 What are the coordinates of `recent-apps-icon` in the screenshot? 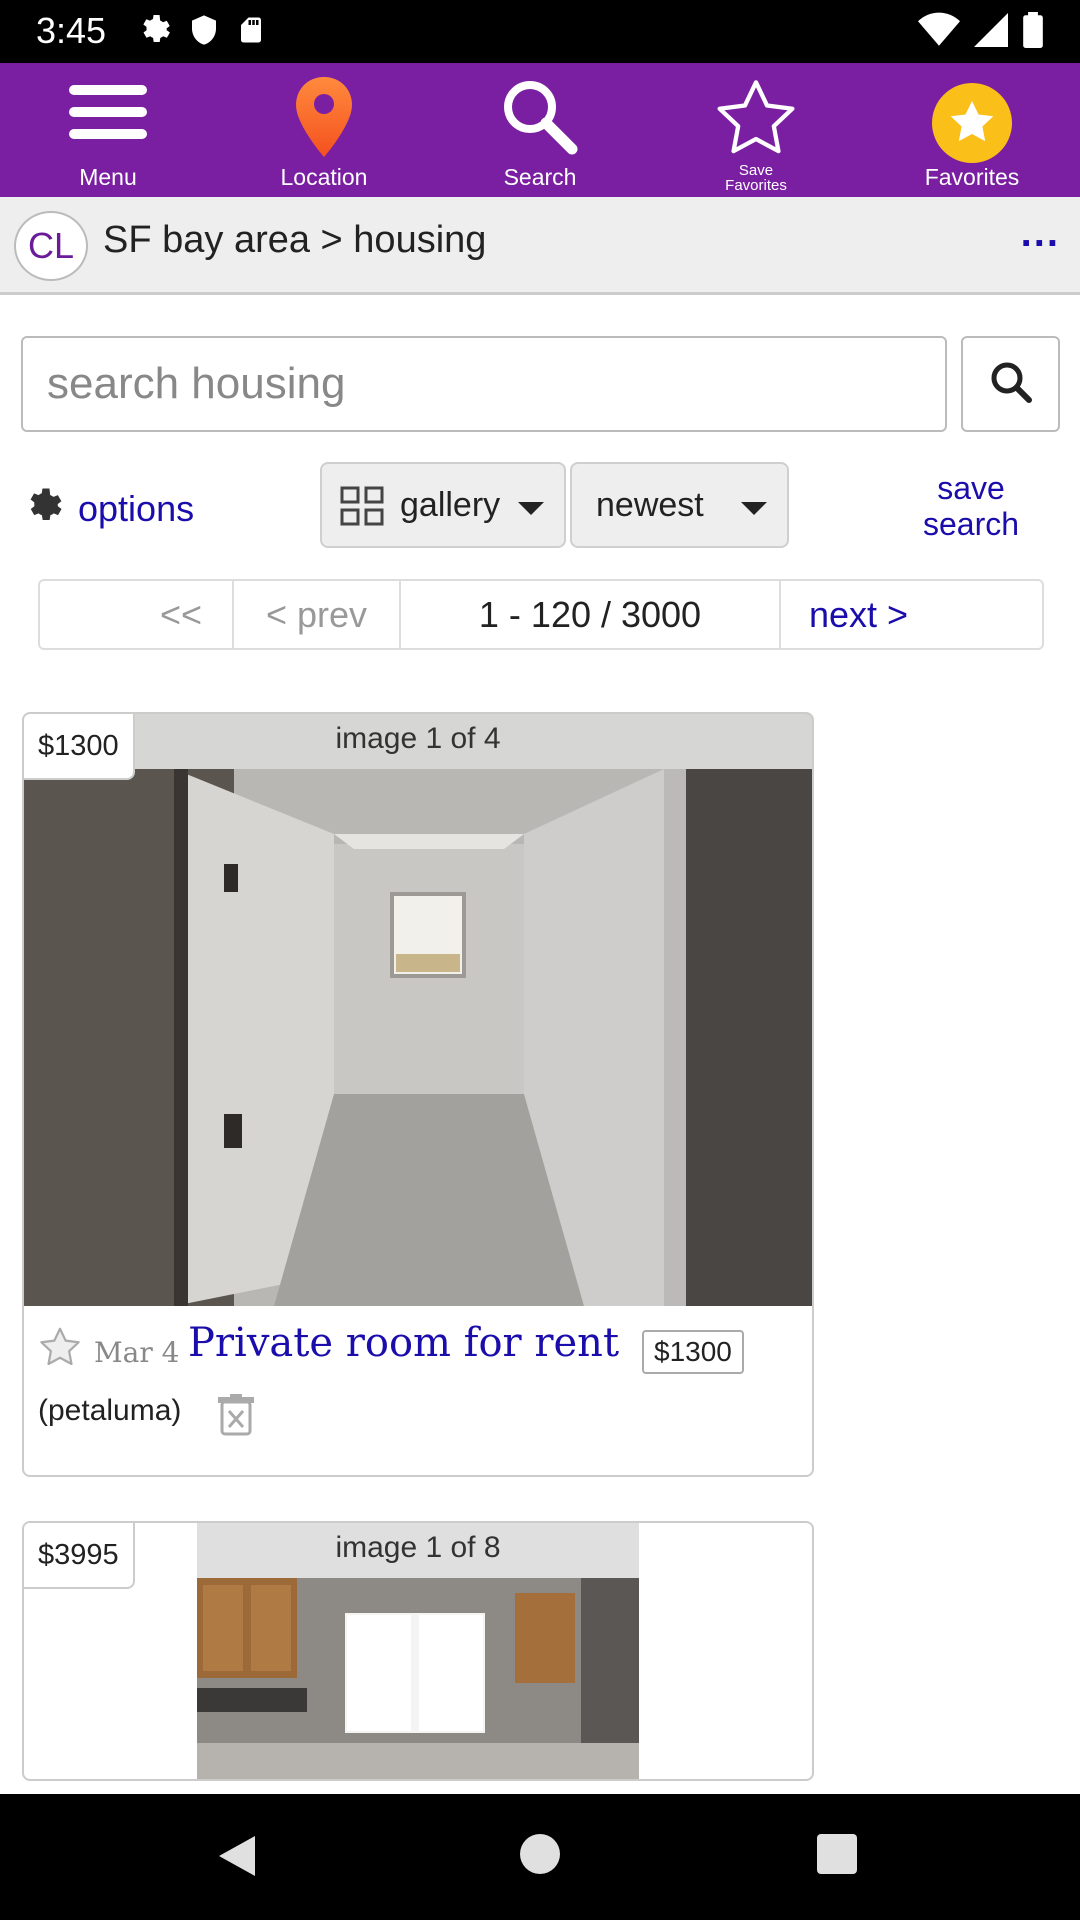 It's located at (837, 1854).